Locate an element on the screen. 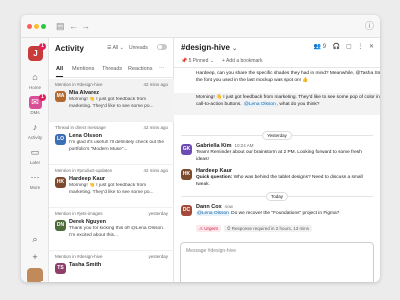 The image size is (400, 300). members-icon: 👥 9 is located at coordinates (320, 47).